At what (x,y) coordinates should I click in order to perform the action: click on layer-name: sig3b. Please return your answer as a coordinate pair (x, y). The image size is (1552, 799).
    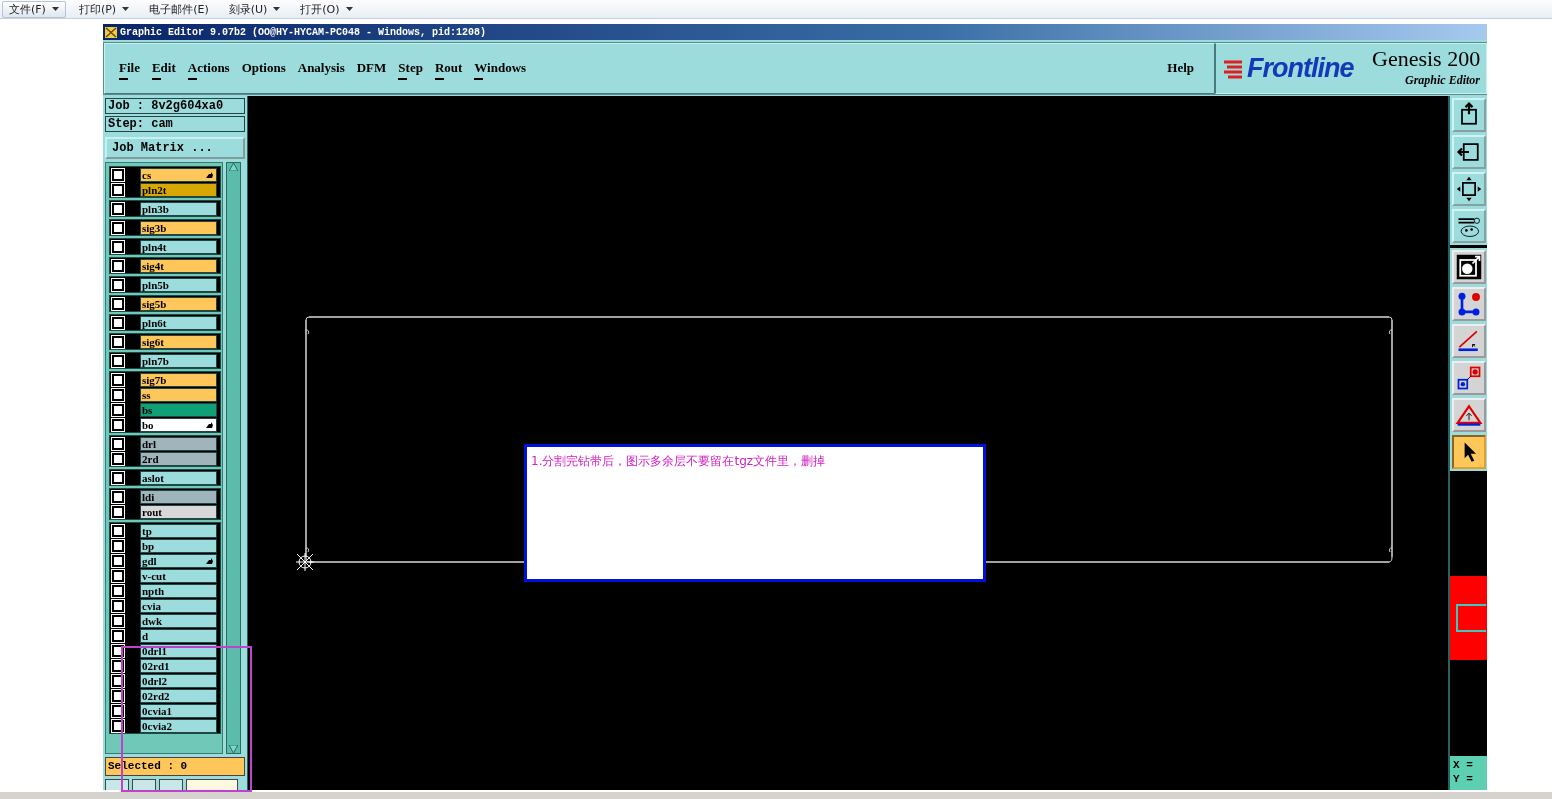
    Looking at the image, I should click on (178, 227).